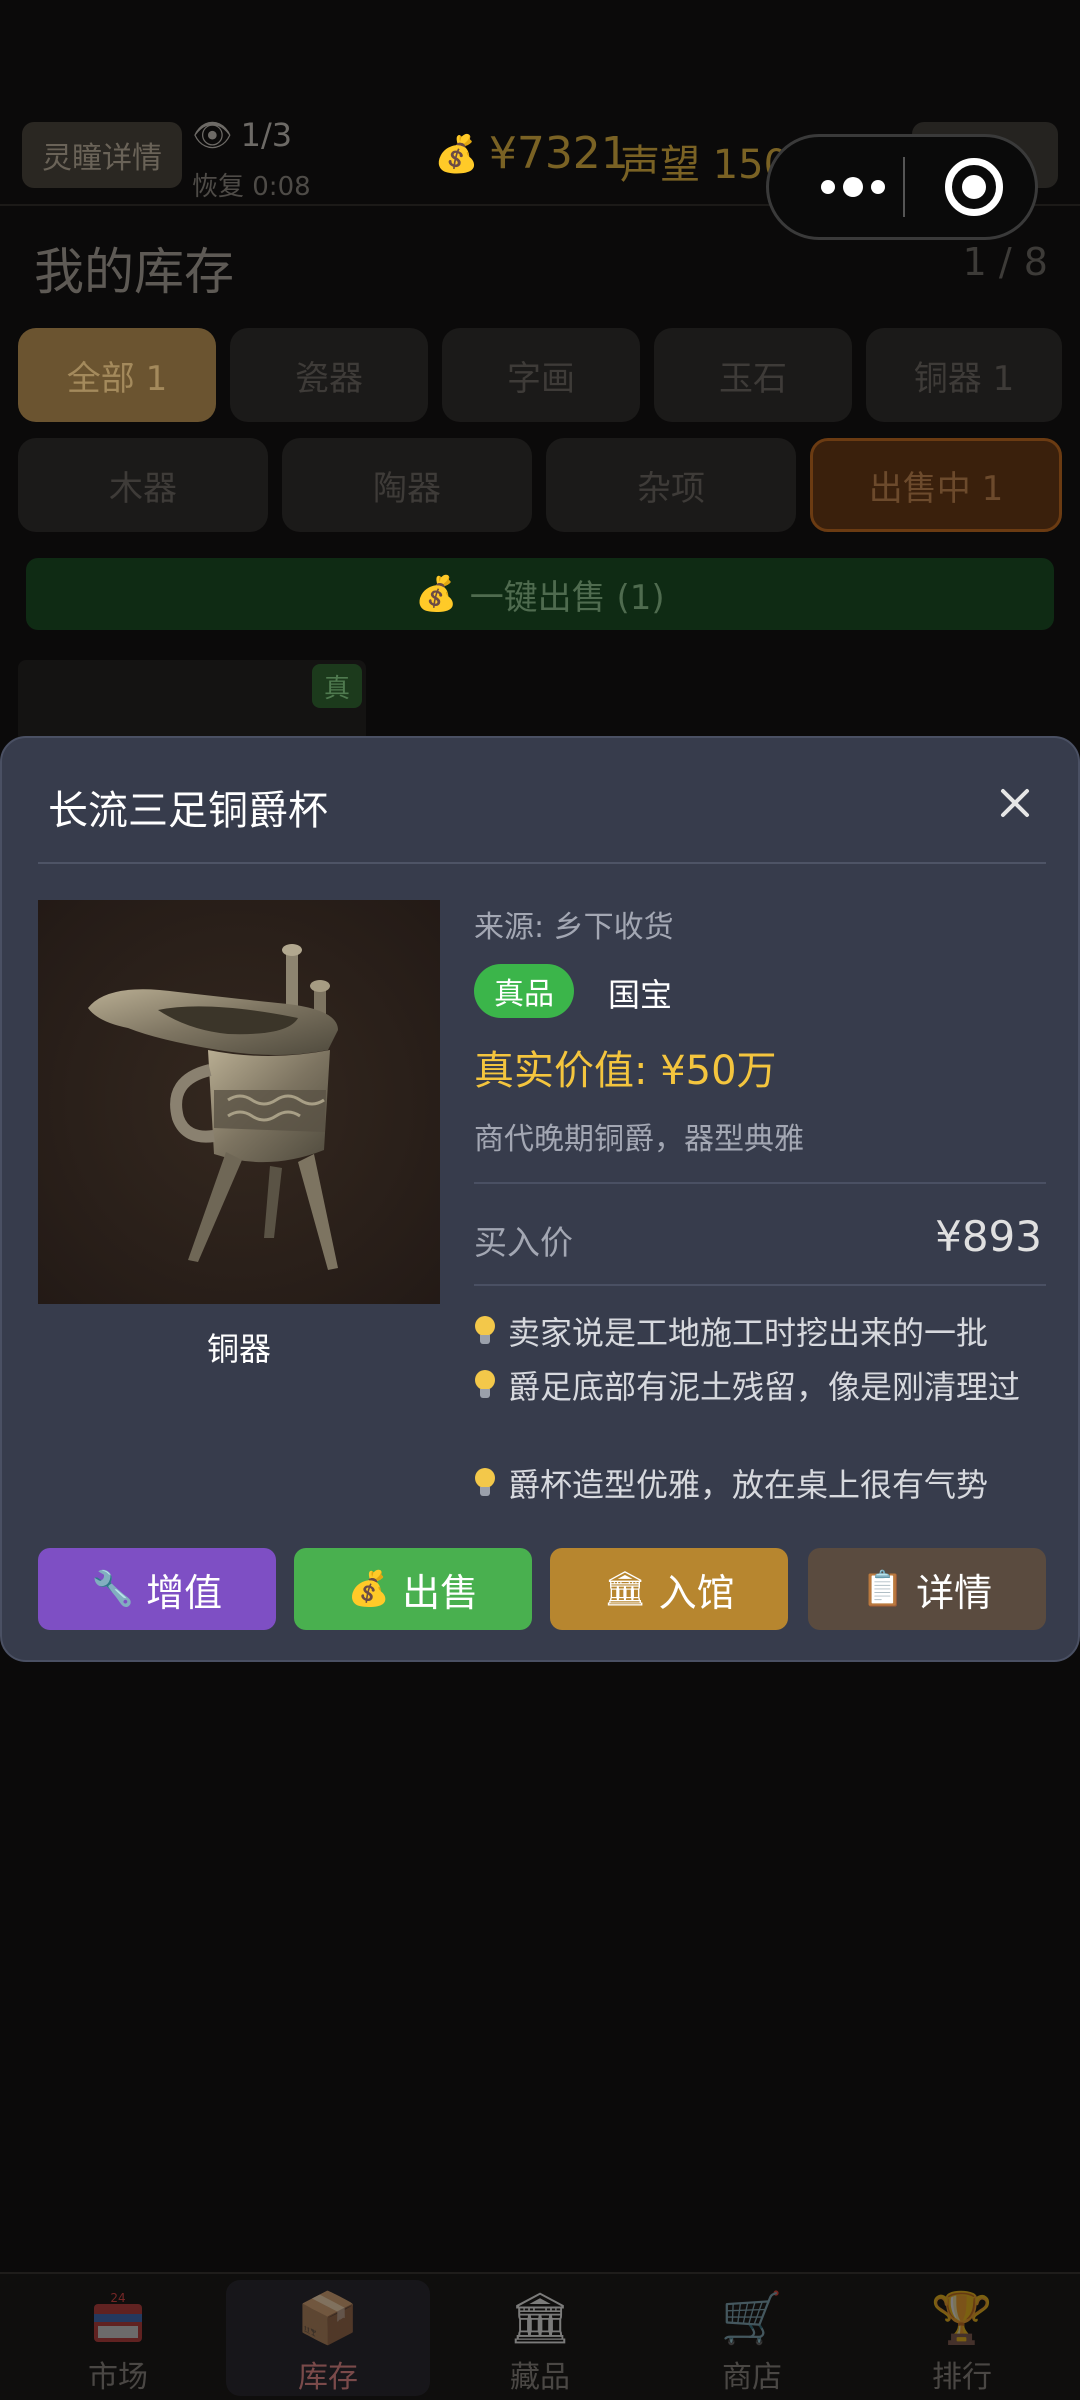  Describe the element at coordinates (188, 811) in the screenshot. I see `modal-title: 长流三足铜爵杯` at that location.